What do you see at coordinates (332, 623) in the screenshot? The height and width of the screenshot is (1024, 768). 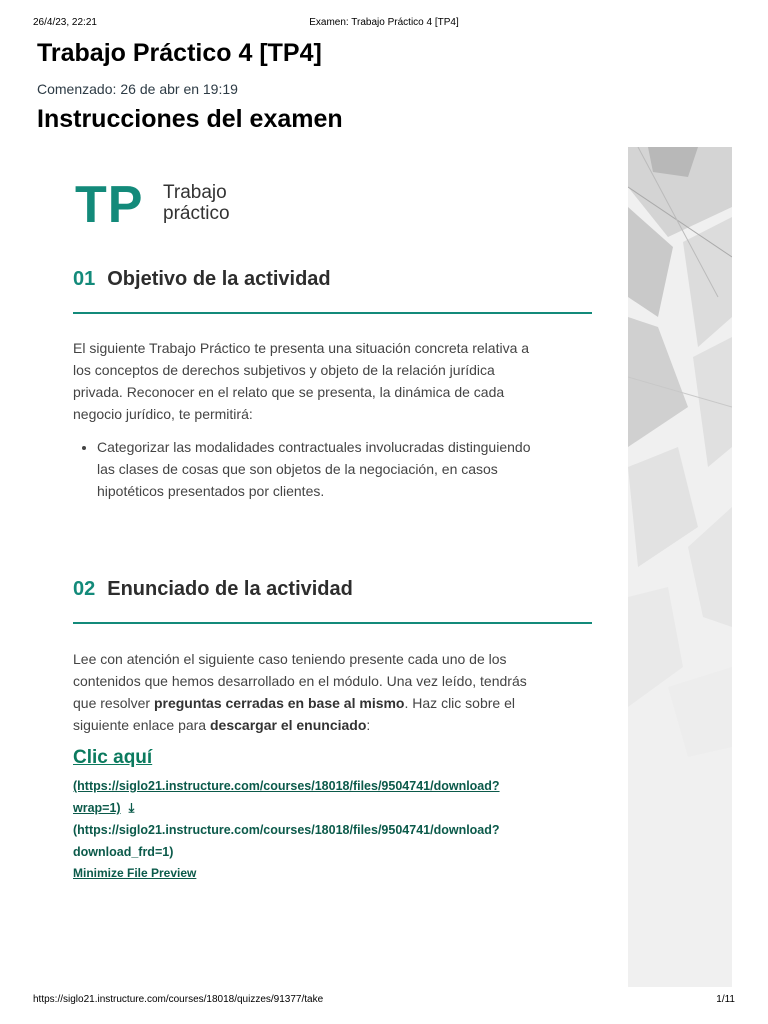 I see `section2-divider` at bounding box center [332, 623].